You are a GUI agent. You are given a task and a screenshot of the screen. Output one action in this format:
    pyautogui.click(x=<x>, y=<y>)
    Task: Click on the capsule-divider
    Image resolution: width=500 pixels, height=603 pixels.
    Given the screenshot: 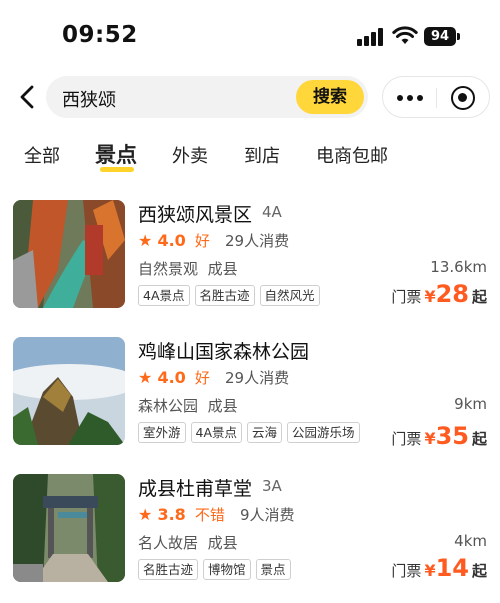 What is the action you would take?
    pyautogui.click(x=436, y=98)
    